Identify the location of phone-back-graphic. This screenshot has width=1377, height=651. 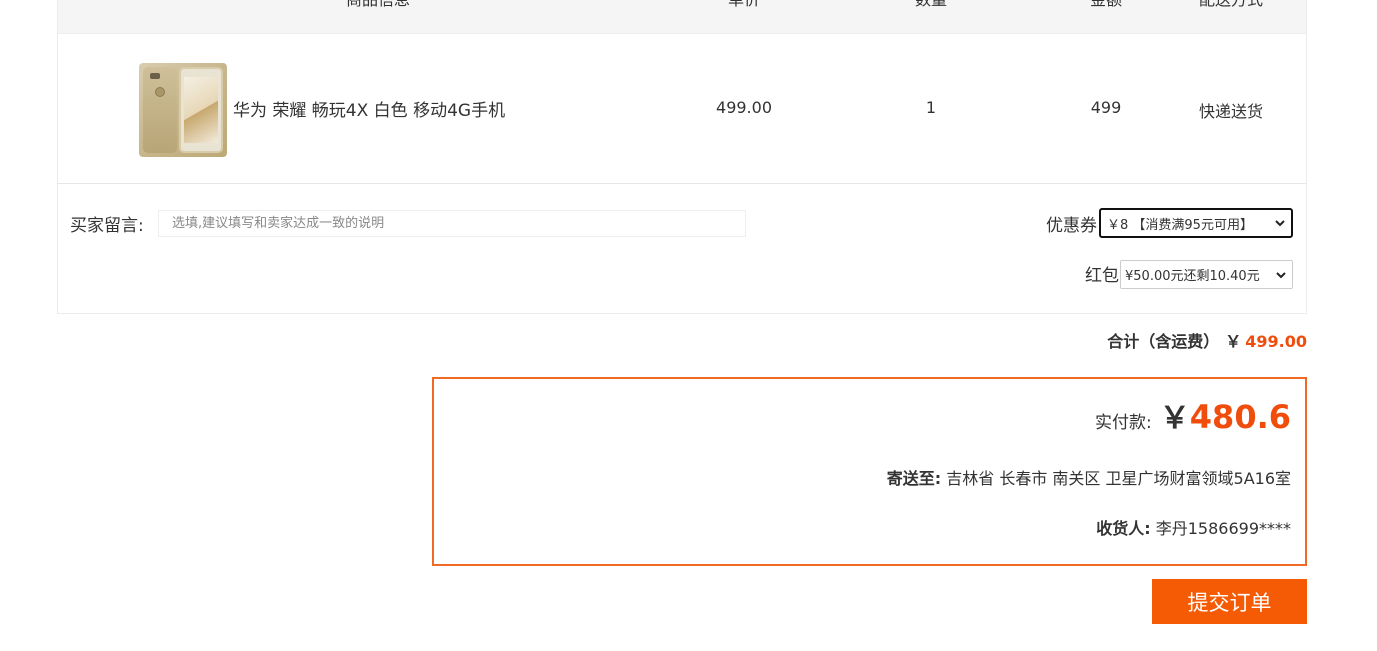
(160, 110).